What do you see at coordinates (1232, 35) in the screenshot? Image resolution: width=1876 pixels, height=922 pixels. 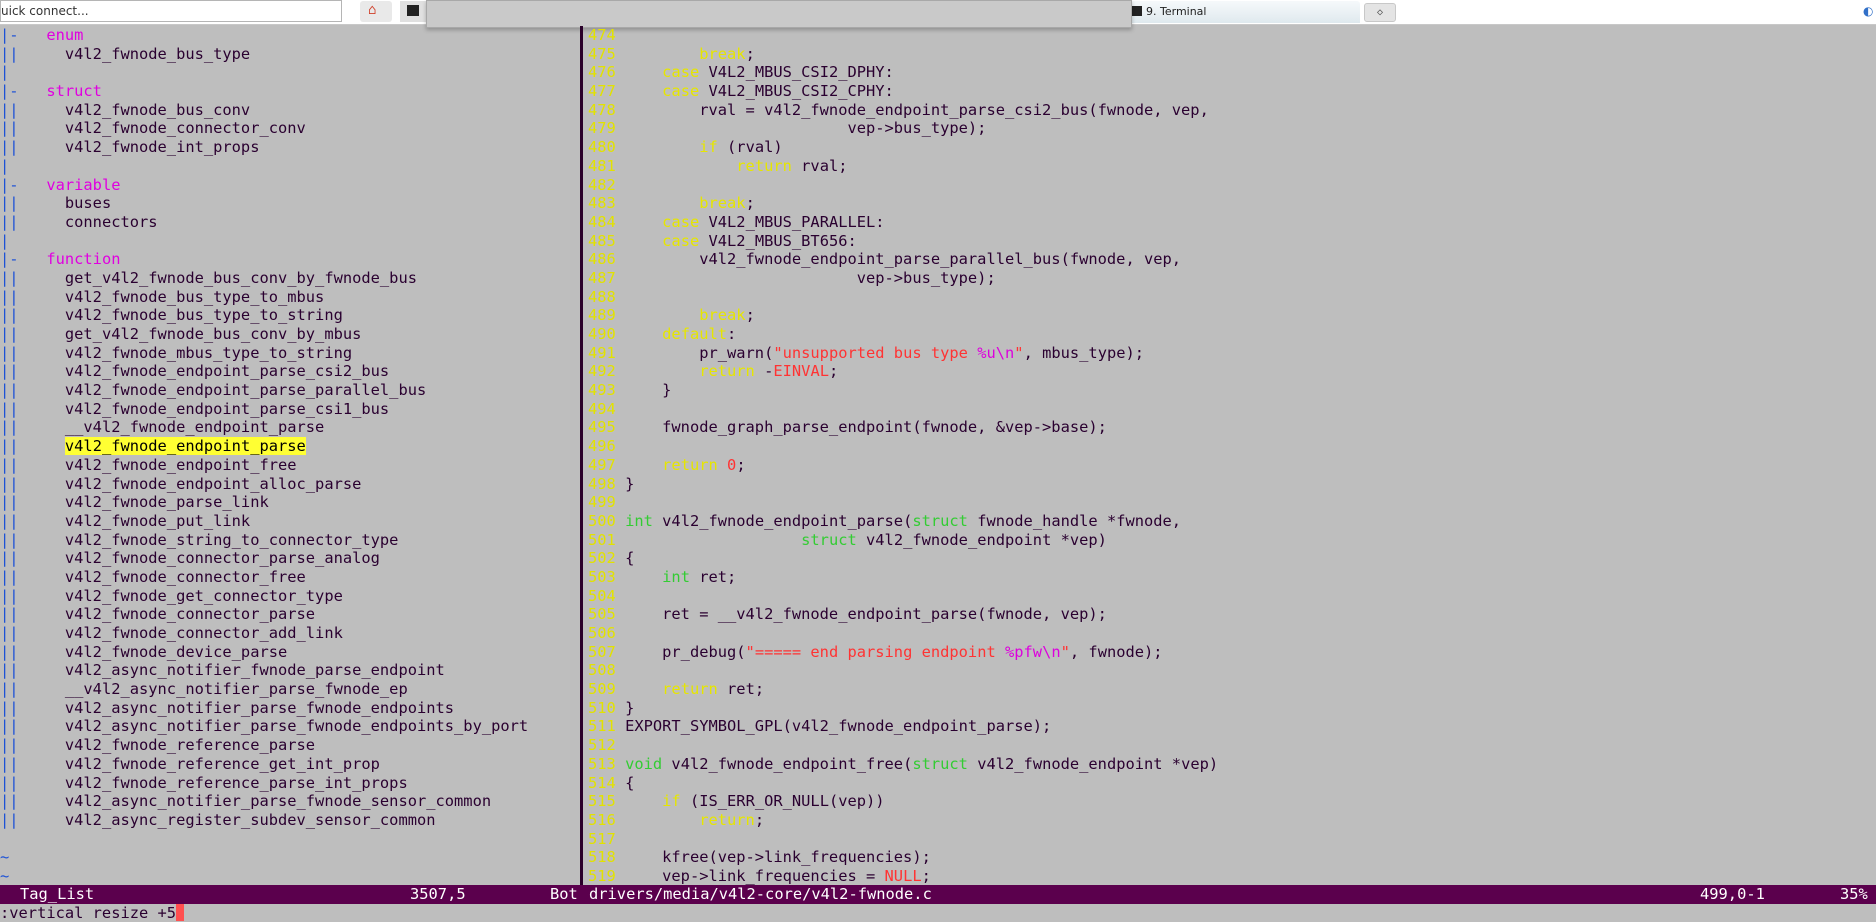 I see `code-line: 474` at bounding box center [1232, 35].